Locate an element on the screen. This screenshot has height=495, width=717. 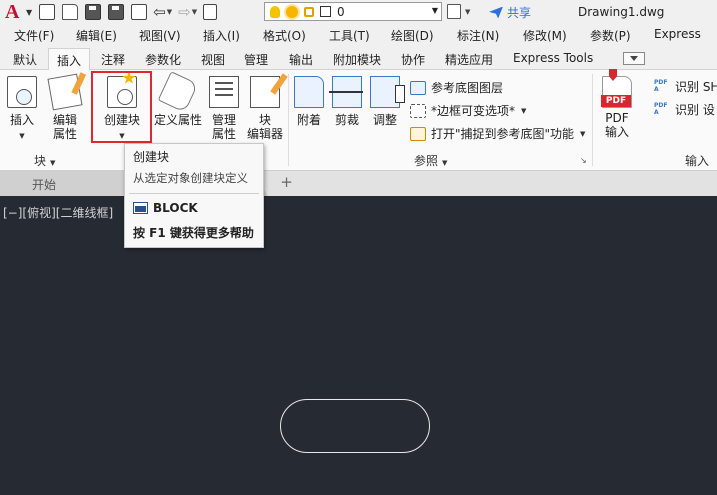
layer-thaw-sun-icon is located at coordinates (292, 11).